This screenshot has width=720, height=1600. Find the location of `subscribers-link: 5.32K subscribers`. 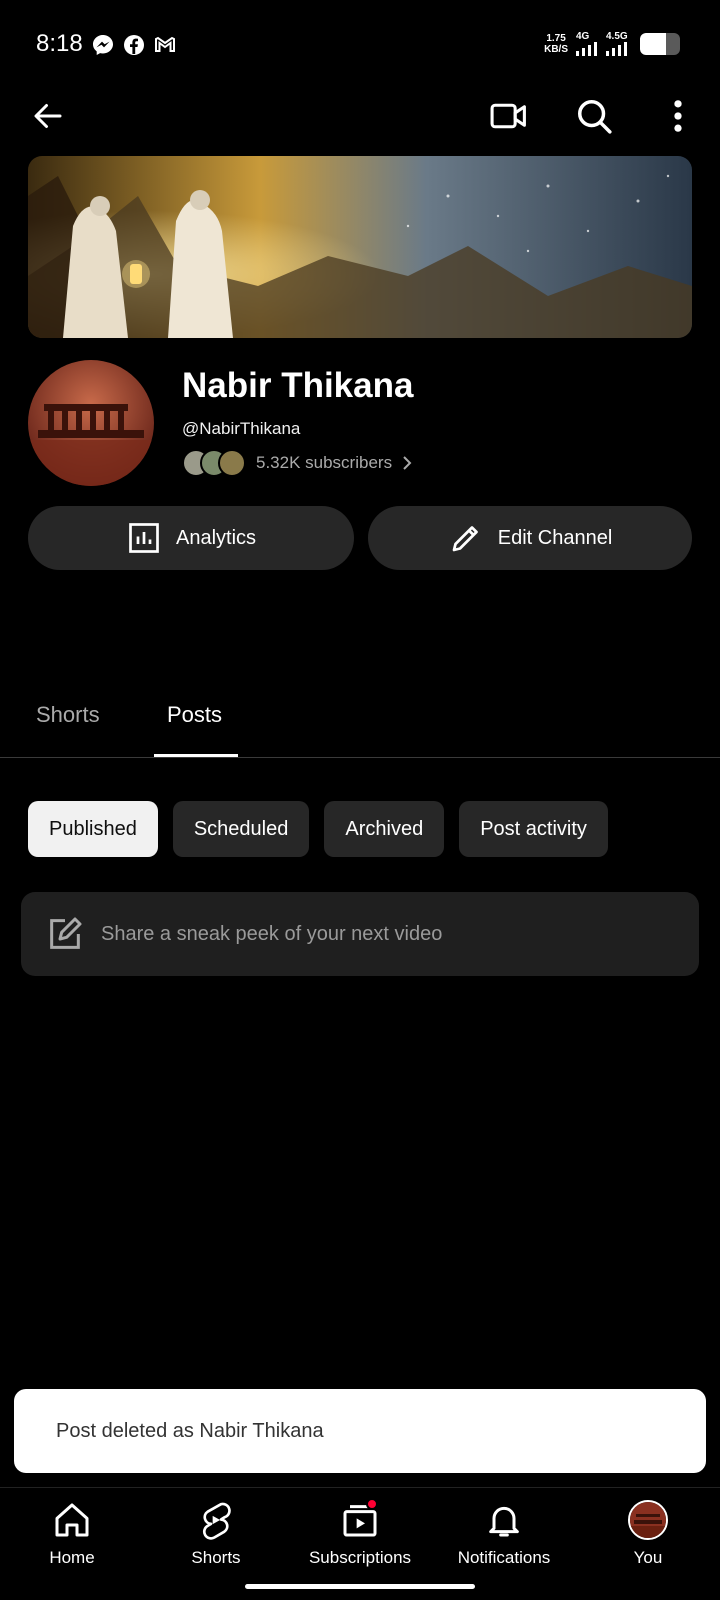

subscribers-link: 5.32K subscribers is located at coordinates (297, 463).